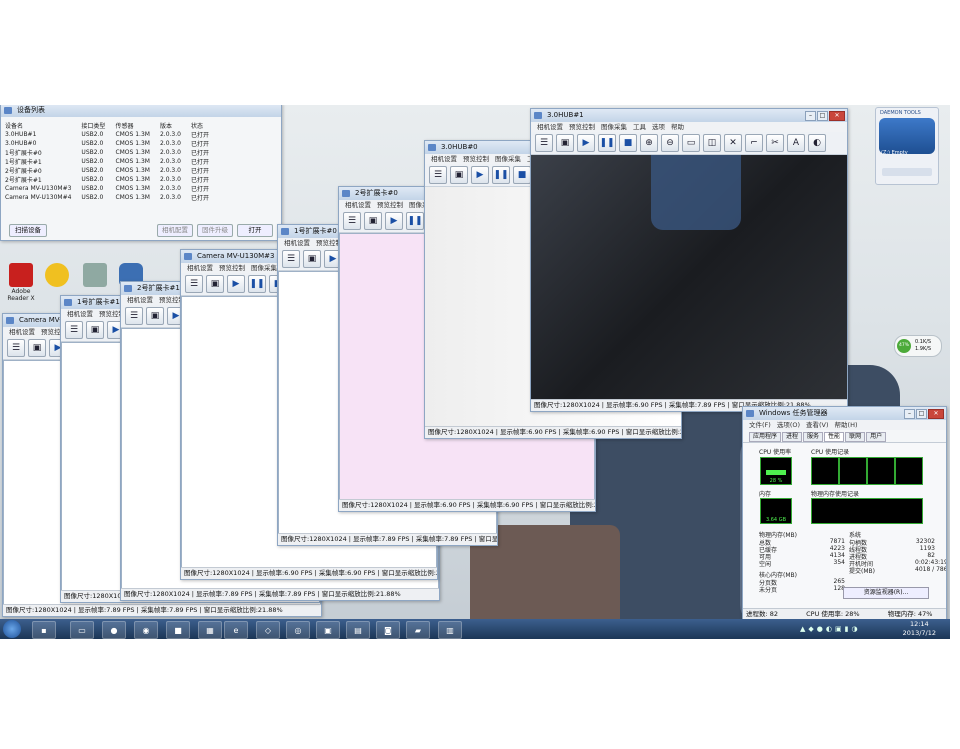 This screenshot has width=960, height=749. Describe the element at coordinates (765, 437) in the screenshot. I see `task-manager-tab: 应用程序` at that location.